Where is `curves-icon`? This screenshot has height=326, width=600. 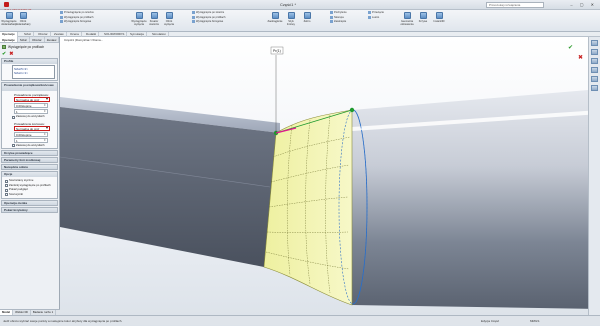
curves-icon is located at coordinates (423, 15).